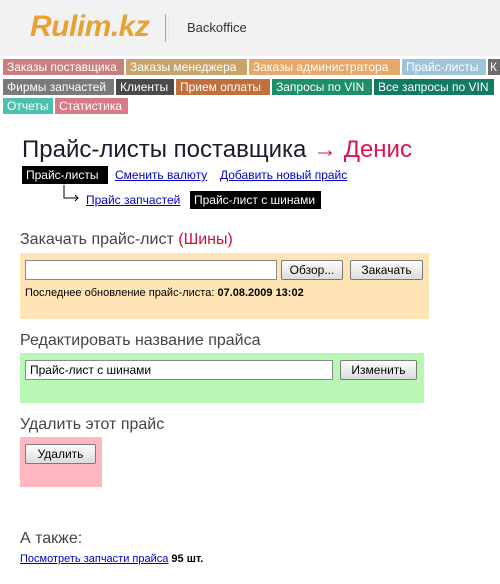 The width and height of the screenshot is (500, 584). Describe the element at coordinates (65, 175) in the screenshot. I see `tab-price-lists: Прайс-листы` at that location.